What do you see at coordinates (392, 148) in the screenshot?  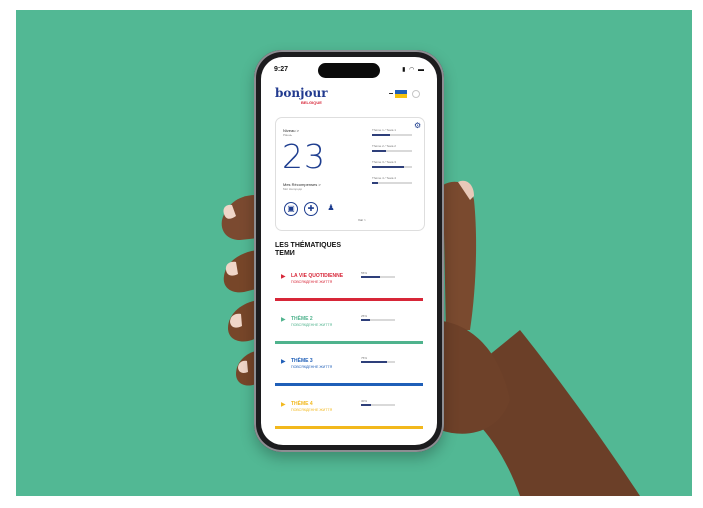 I see `theme-progress-2: Thème 2 / Тема 2` at bounding box center [392, 148].